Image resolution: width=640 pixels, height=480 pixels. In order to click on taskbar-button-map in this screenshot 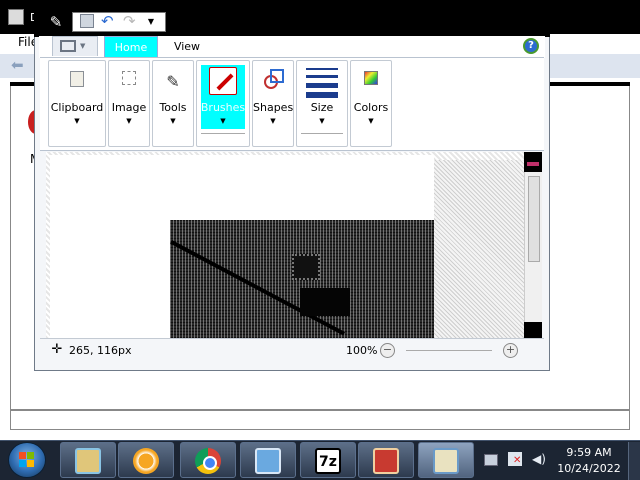, I will do `click(88, 460)`.